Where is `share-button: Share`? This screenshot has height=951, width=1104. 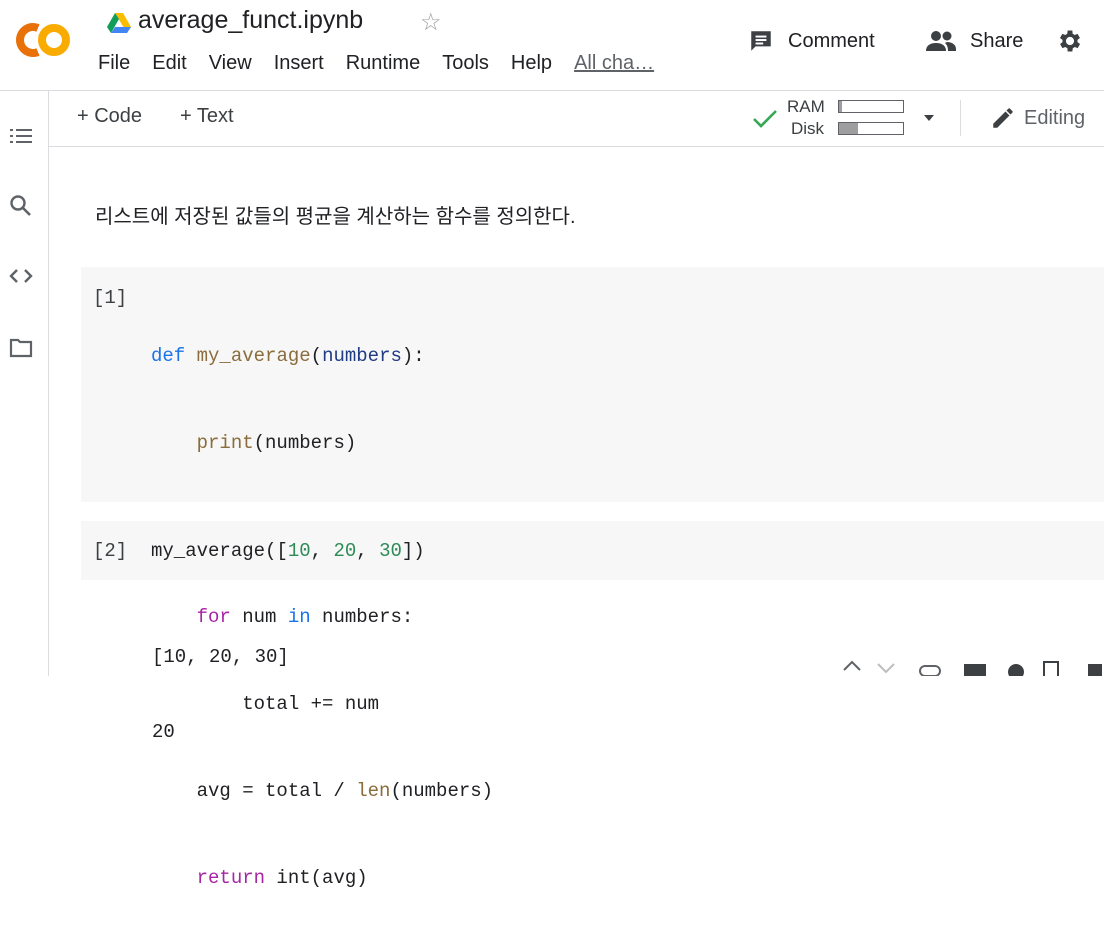
share-button: Share is located at coordinates (974, 41).